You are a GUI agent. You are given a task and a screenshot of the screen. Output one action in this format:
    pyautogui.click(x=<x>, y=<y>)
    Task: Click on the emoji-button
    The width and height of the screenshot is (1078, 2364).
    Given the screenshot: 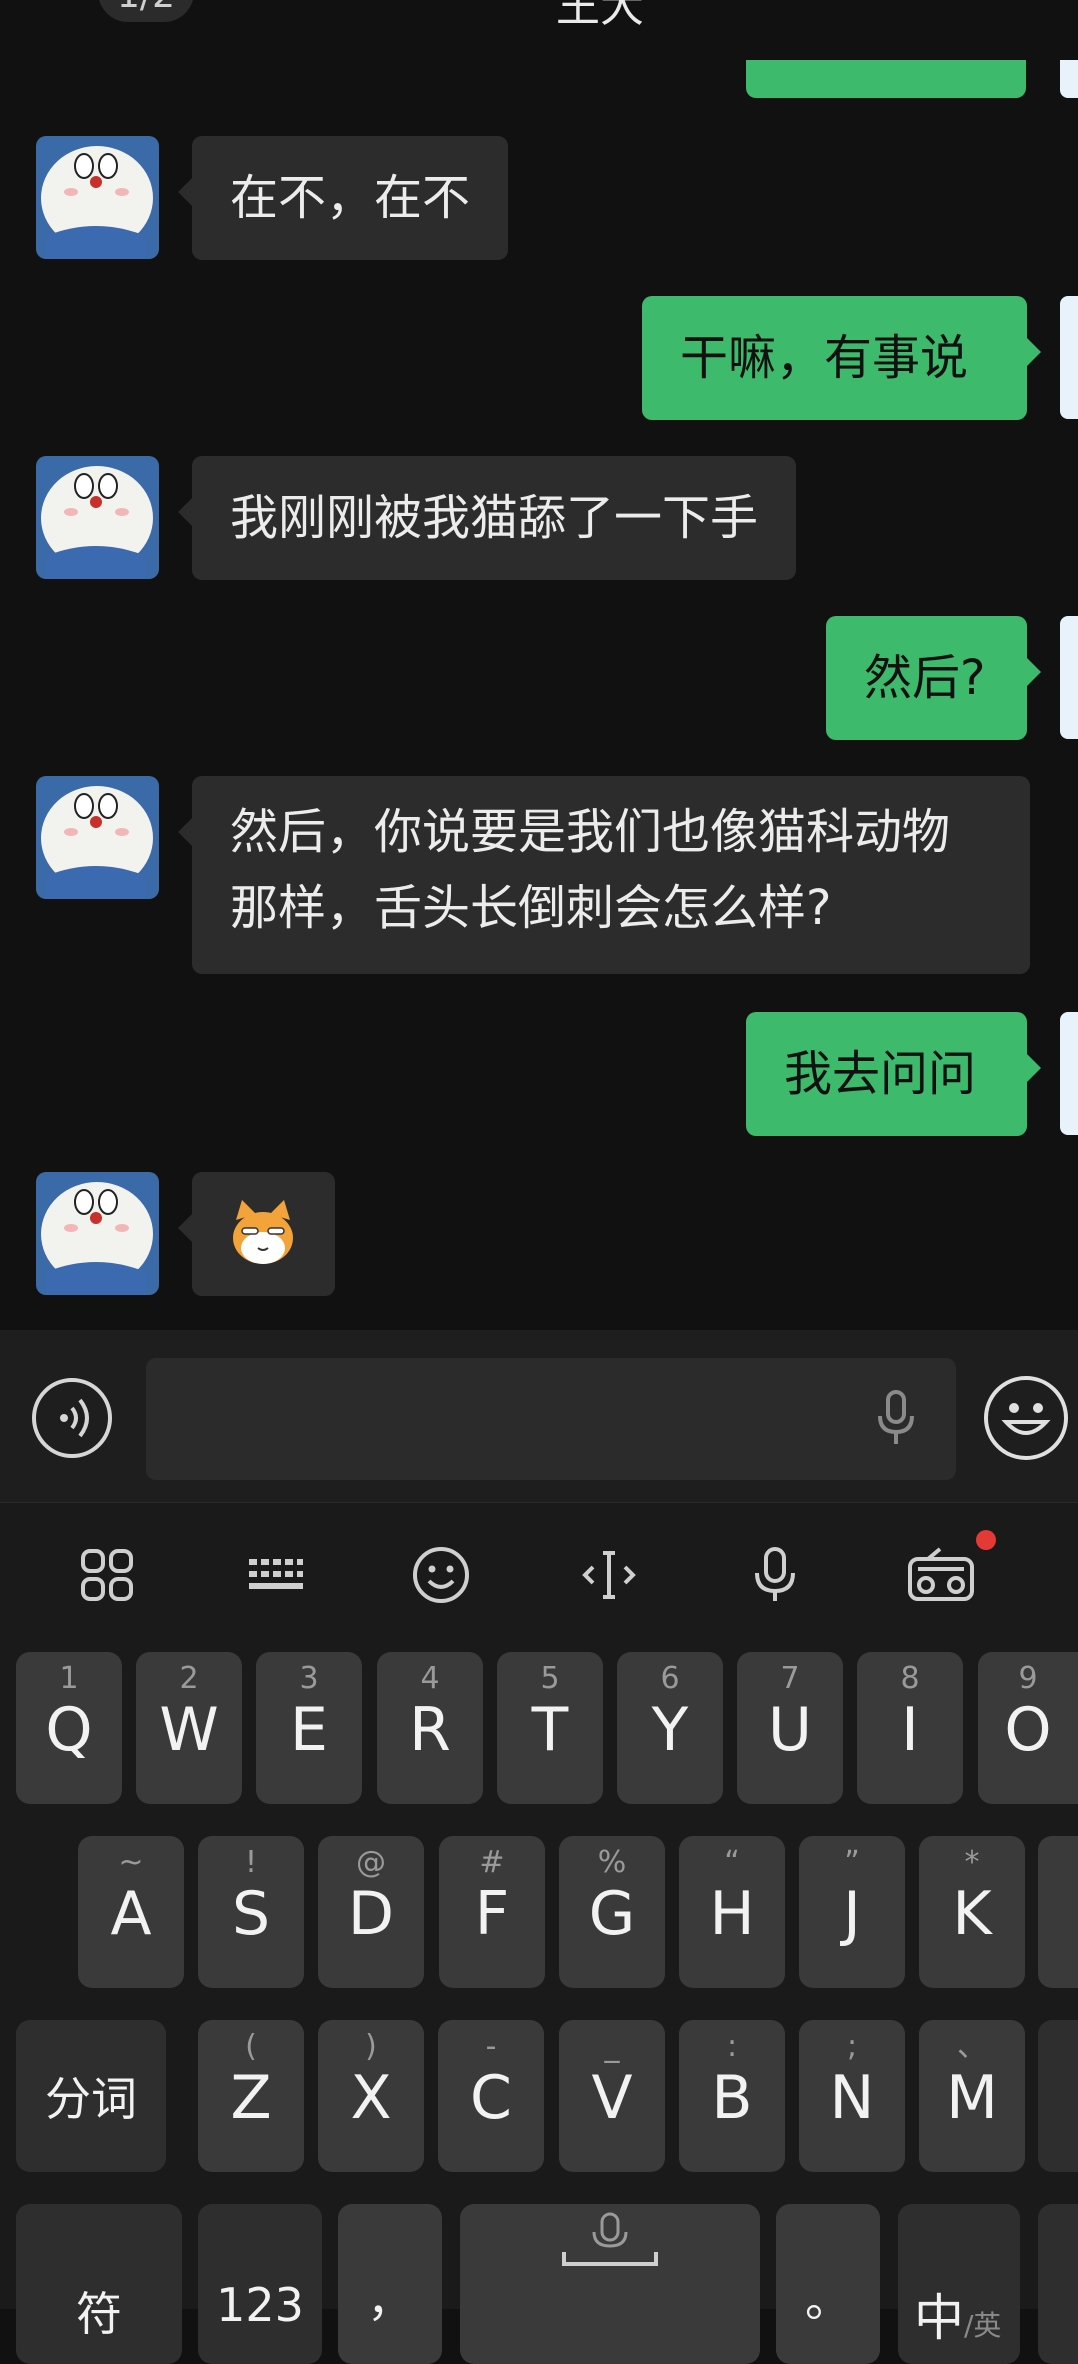 What is the action you would take?
    pyautogui.click(x=1026, y=1418)
    